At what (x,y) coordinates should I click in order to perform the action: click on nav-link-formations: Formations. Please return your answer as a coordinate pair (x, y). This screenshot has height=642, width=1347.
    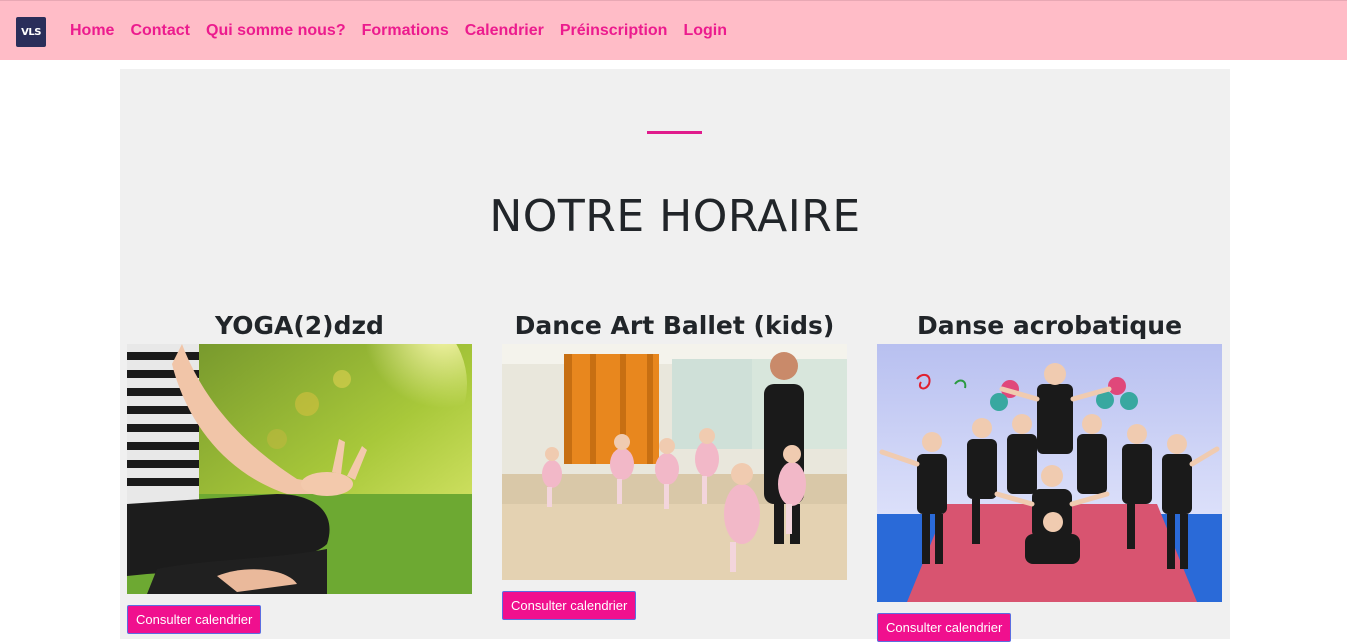
    Looking at the image, I should click on (405, 31).